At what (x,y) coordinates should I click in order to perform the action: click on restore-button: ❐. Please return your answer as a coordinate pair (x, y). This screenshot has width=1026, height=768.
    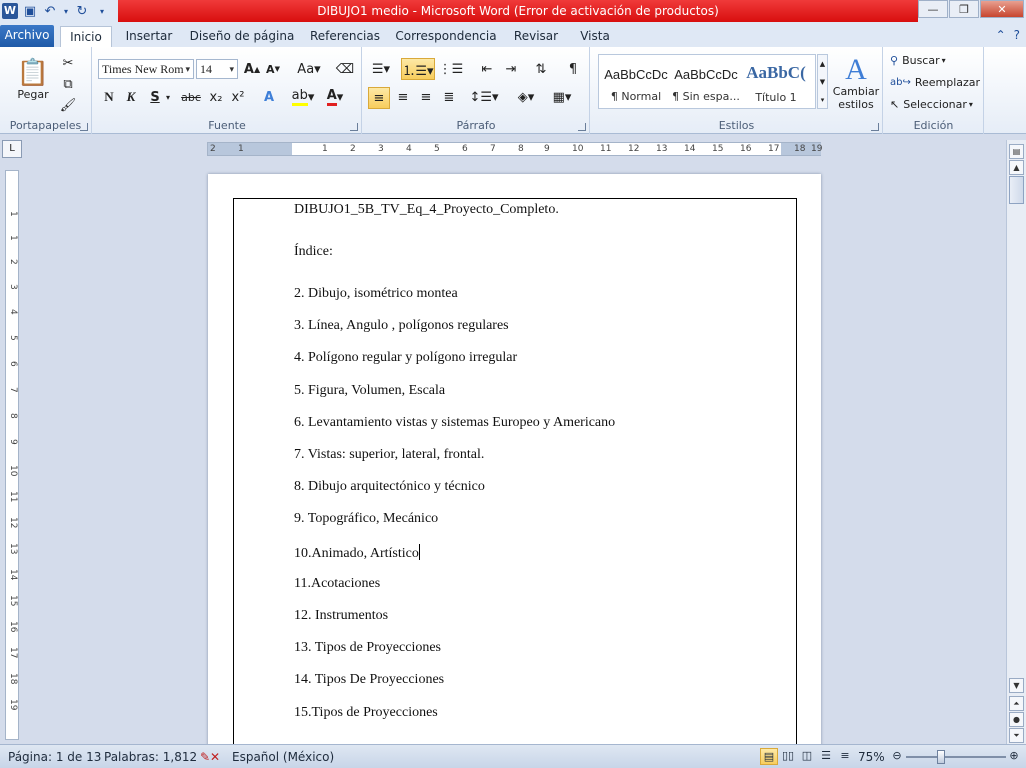
    Looking at the image, I should click on (964, 9).